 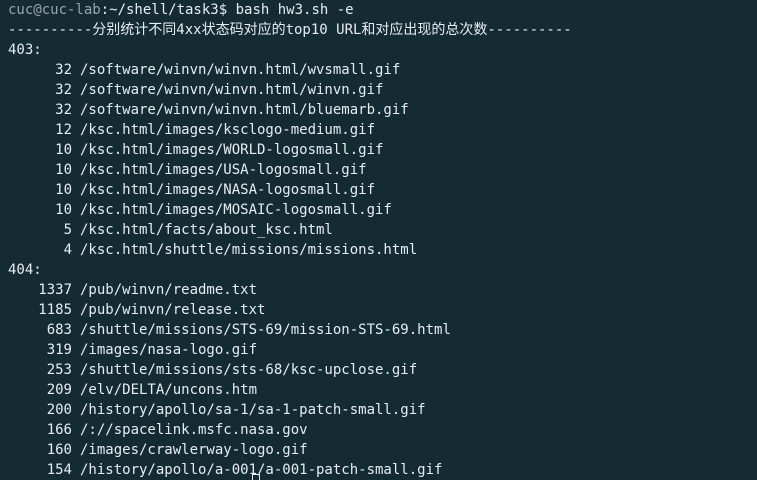 What do you see at coordinates (169, 350) in the screenshot?
I see `row-url: /images/nasa-logo.gif` at bounding box center [169, 350].